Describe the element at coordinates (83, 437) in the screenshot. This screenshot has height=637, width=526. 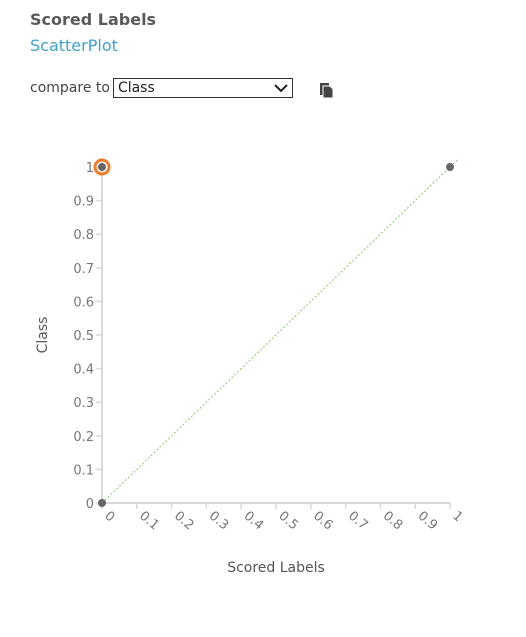
I see `y-tick-label: 0.2` at that location.